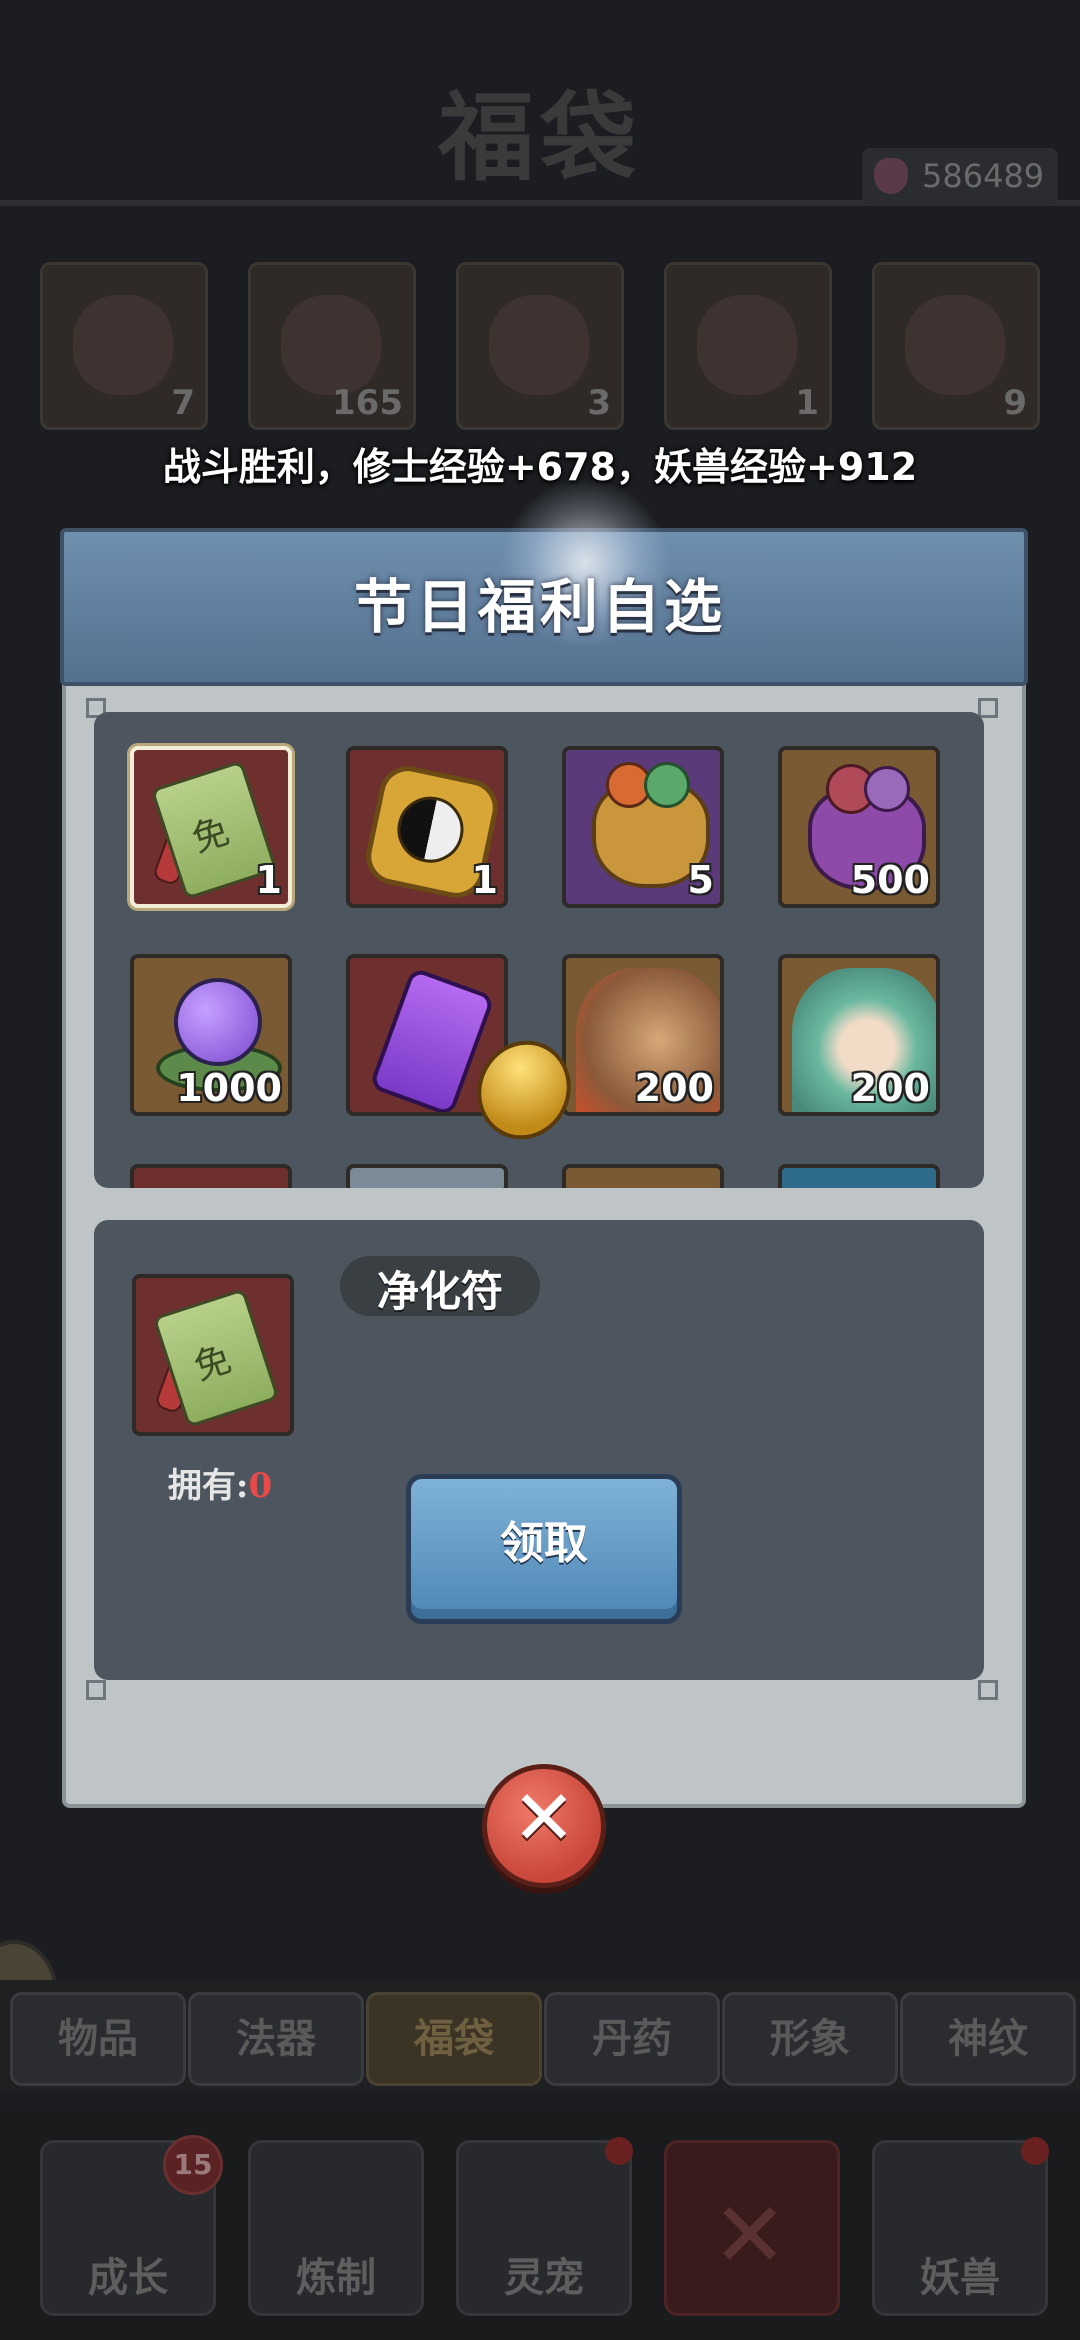 Image resolution: width=1080 pixels, height=2340 pixels. What do you see at coordinates (131, 2225) in the screenshot?
I see `bg-nav-growth: 15 成长` at bounding box center [131, 2225].